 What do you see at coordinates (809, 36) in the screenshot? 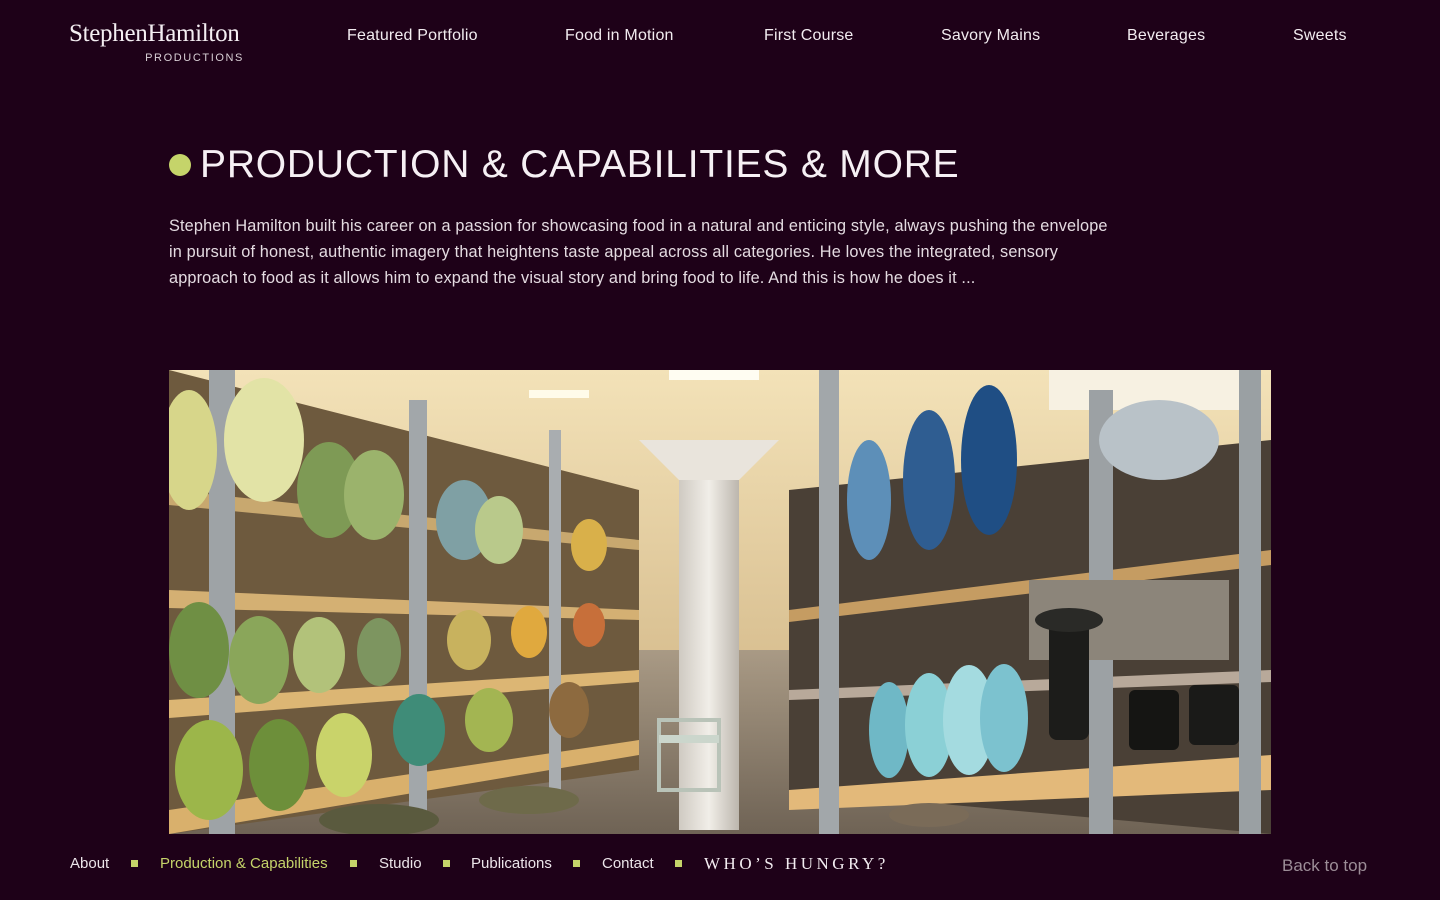
I see `nav-item-first-course: First Course` at bounding box center [809, 36].